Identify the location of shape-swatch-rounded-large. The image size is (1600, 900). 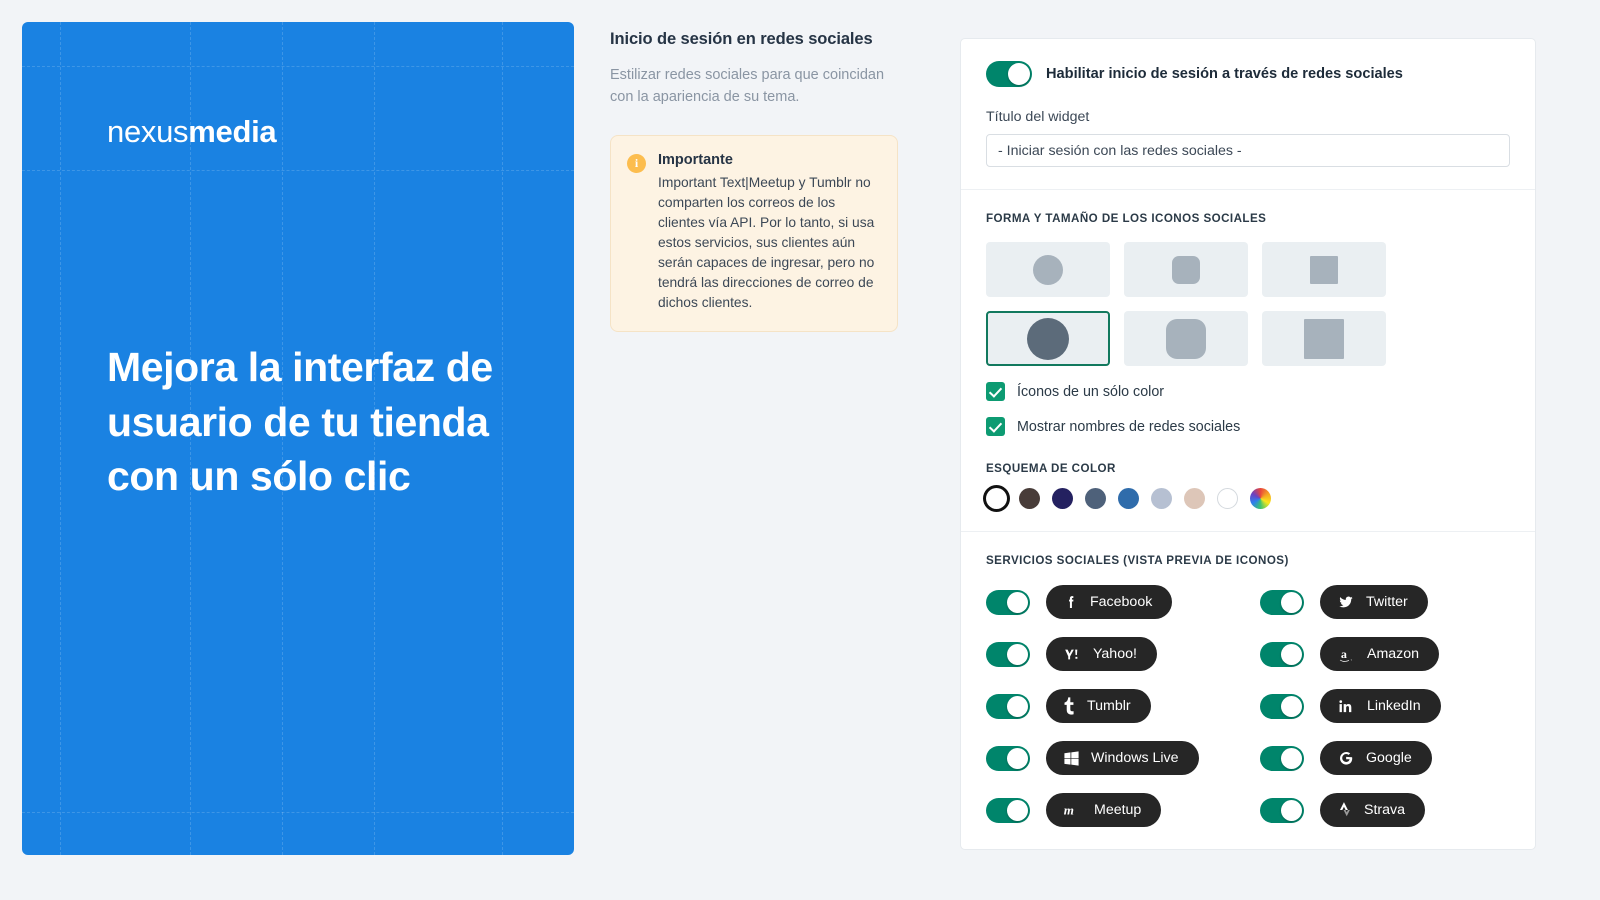
(1186, 338).